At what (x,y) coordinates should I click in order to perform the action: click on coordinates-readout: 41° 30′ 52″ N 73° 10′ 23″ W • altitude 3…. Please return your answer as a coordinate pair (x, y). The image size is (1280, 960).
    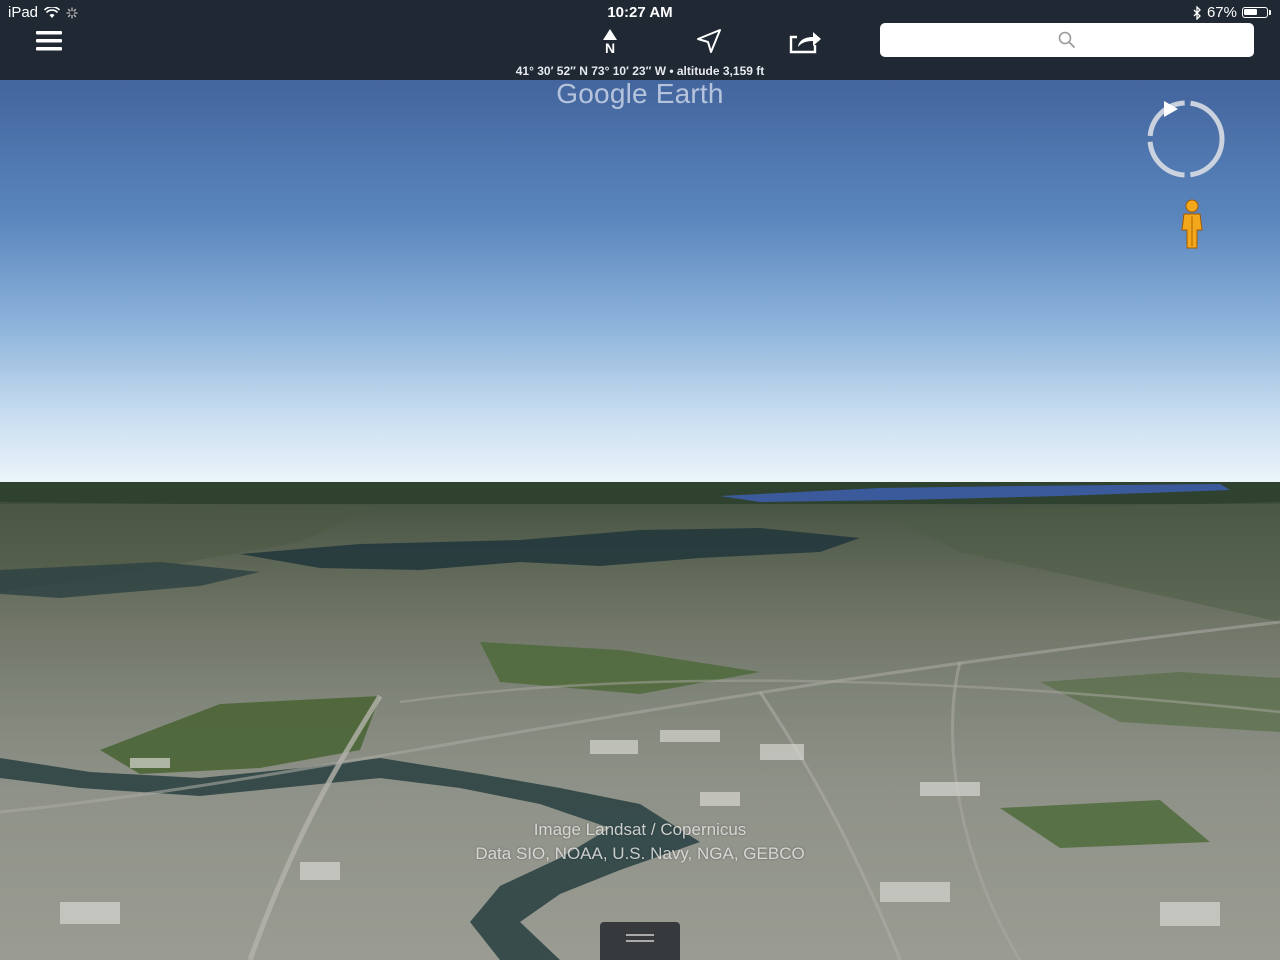
    Looking at the image, I should click on (640, 71).